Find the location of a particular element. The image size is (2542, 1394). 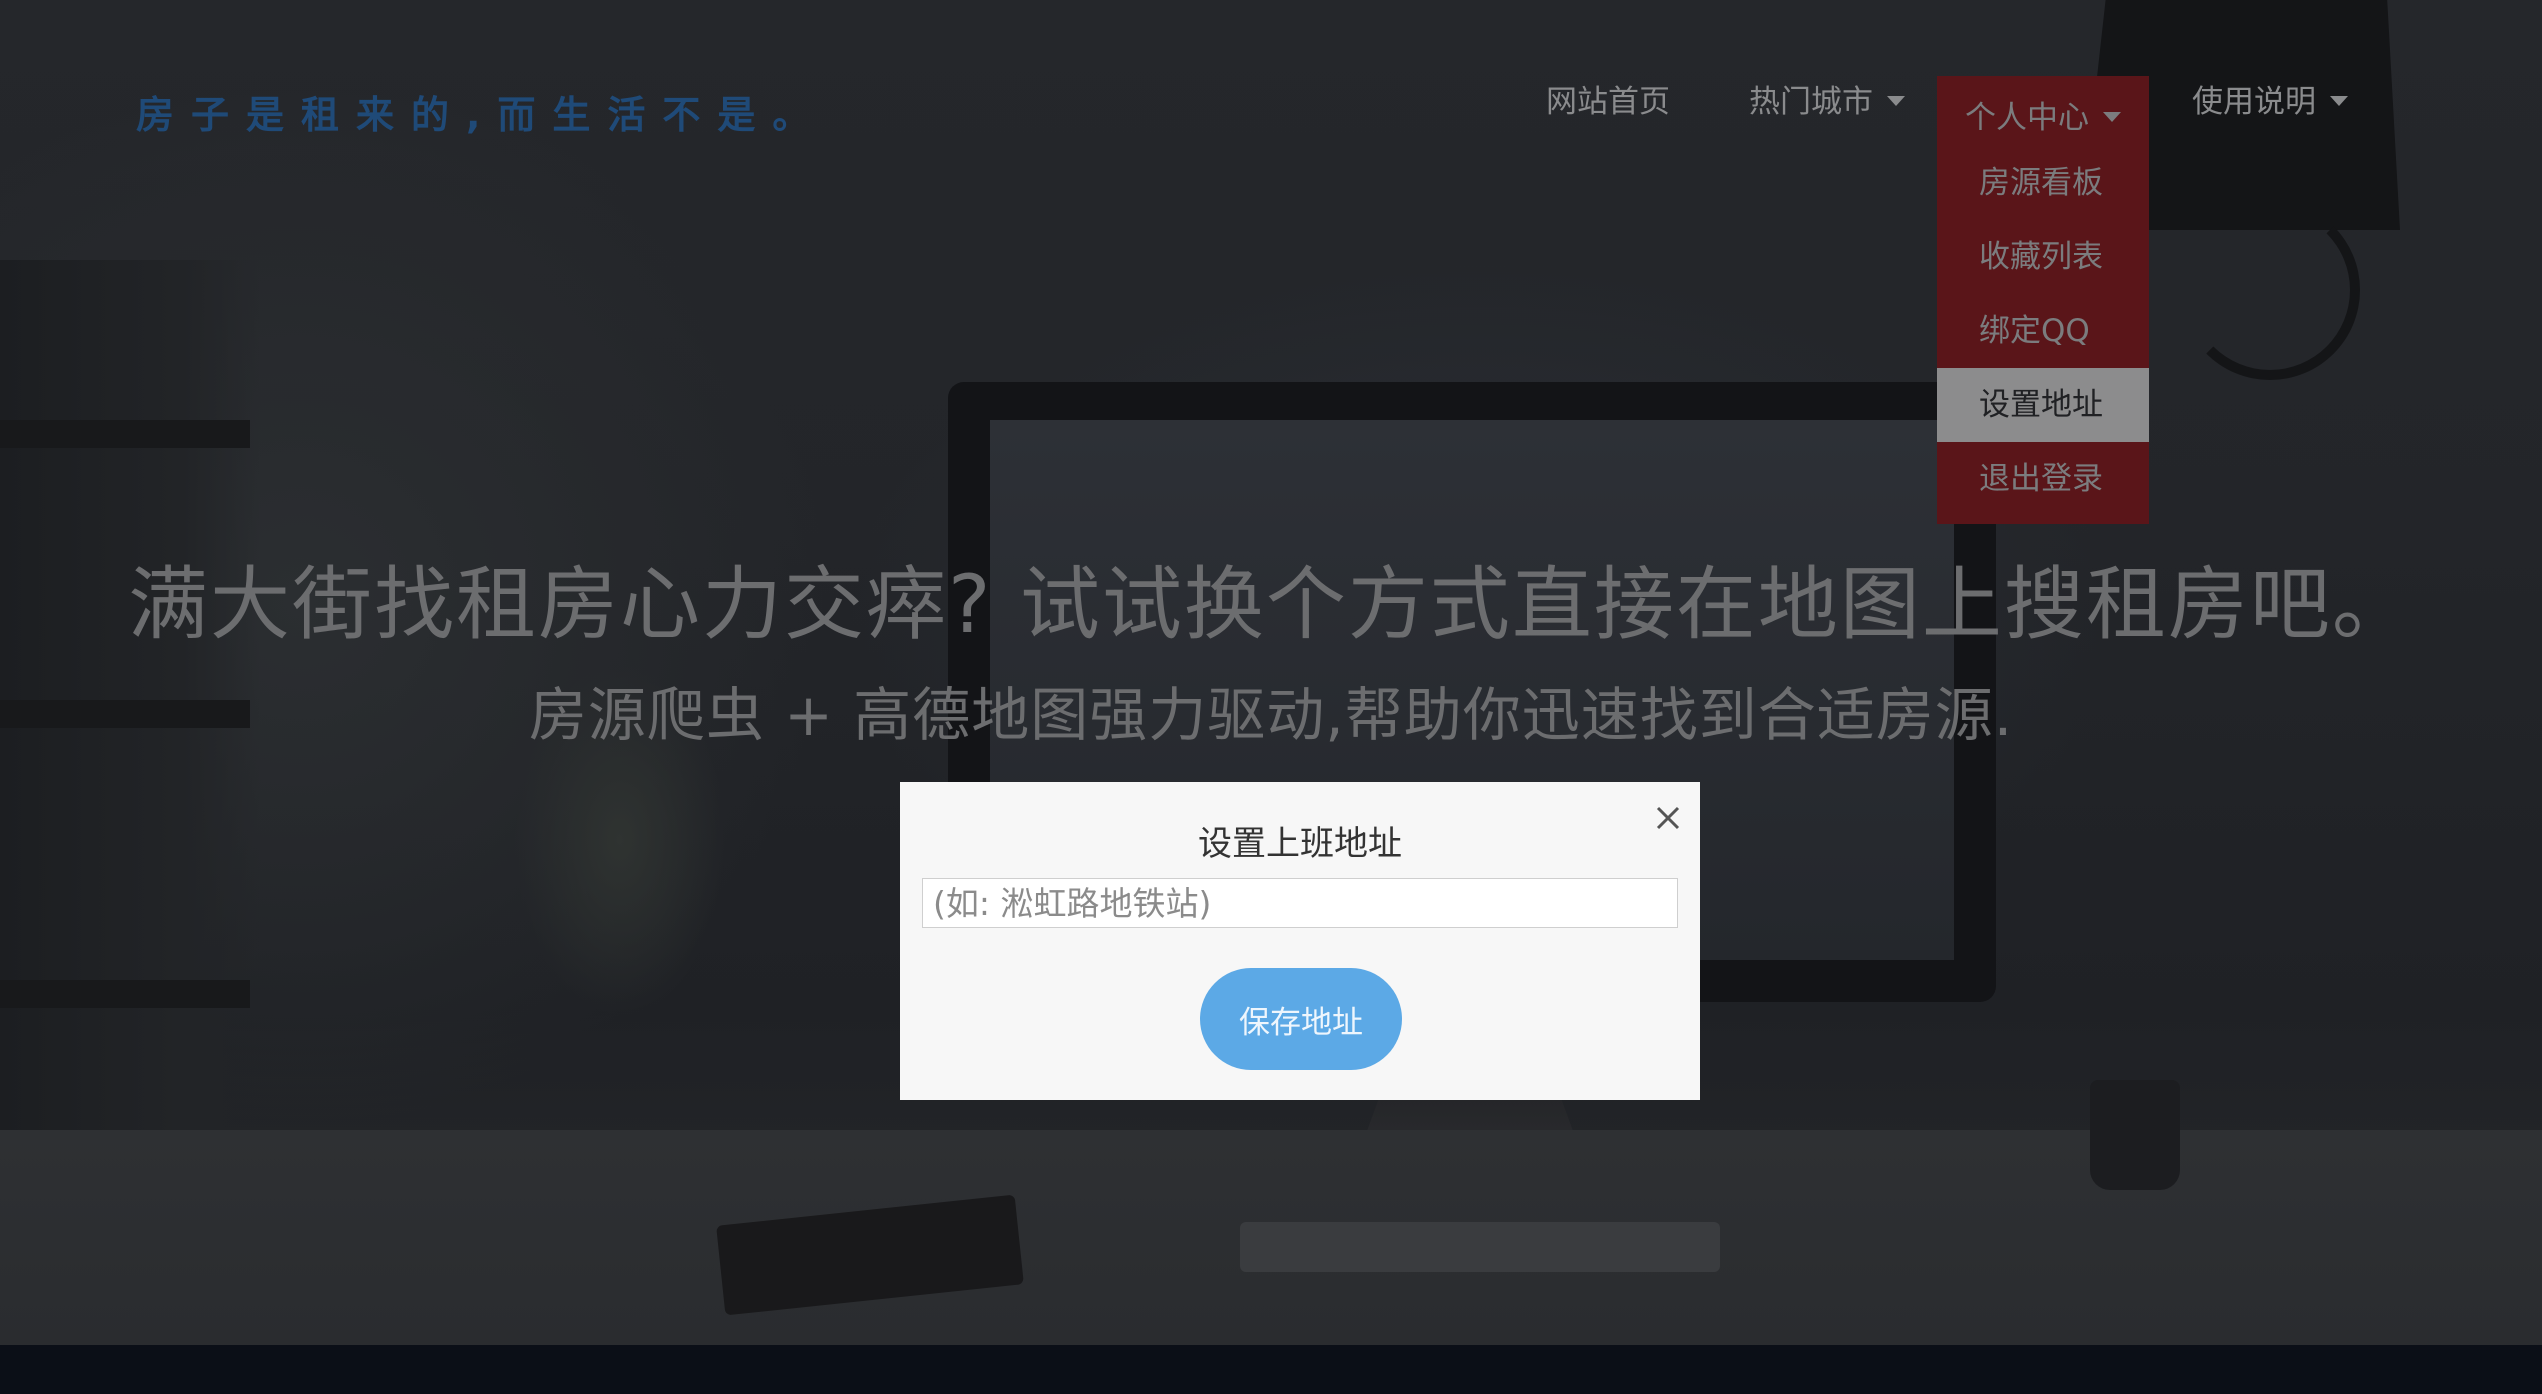

background-lamp-arm is located at coordinates (2270, 290).